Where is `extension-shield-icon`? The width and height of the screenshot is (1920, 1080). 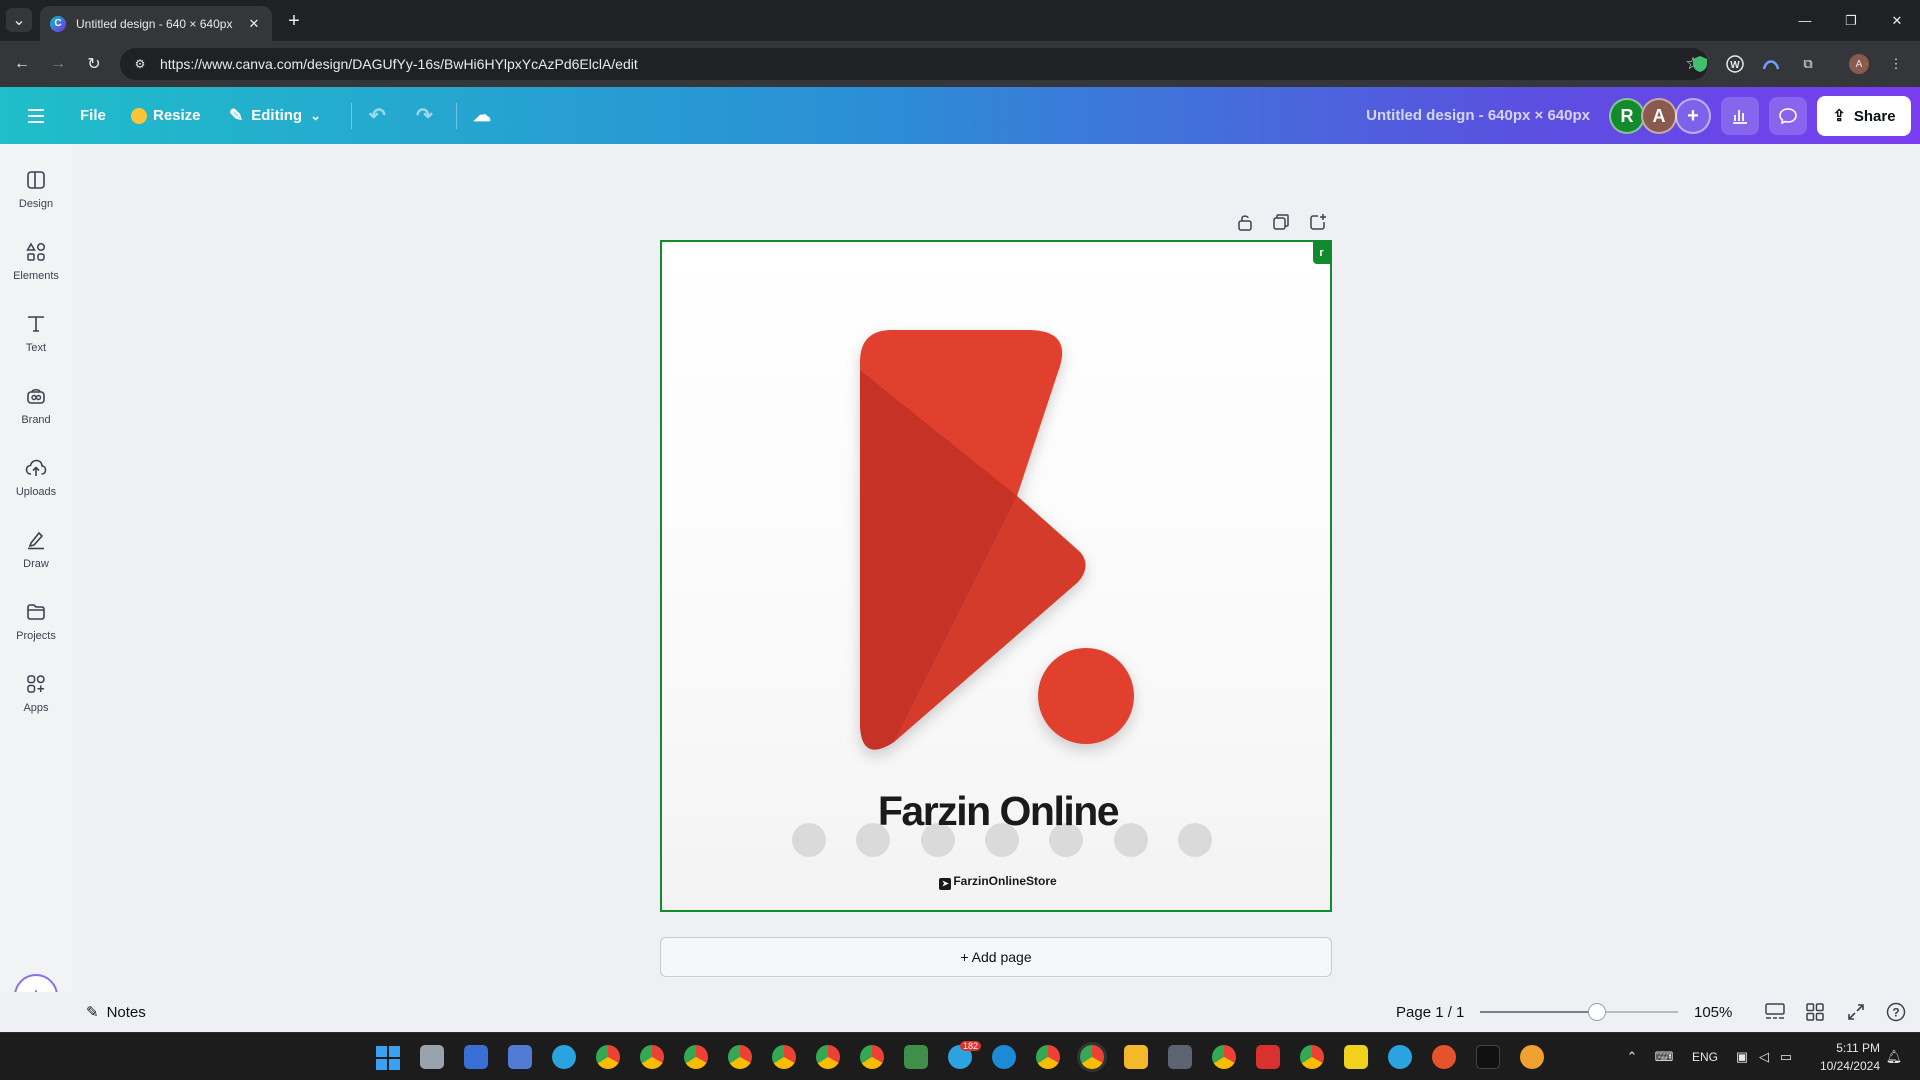
extension-shield-icon is located at coordinates (1700, 64).